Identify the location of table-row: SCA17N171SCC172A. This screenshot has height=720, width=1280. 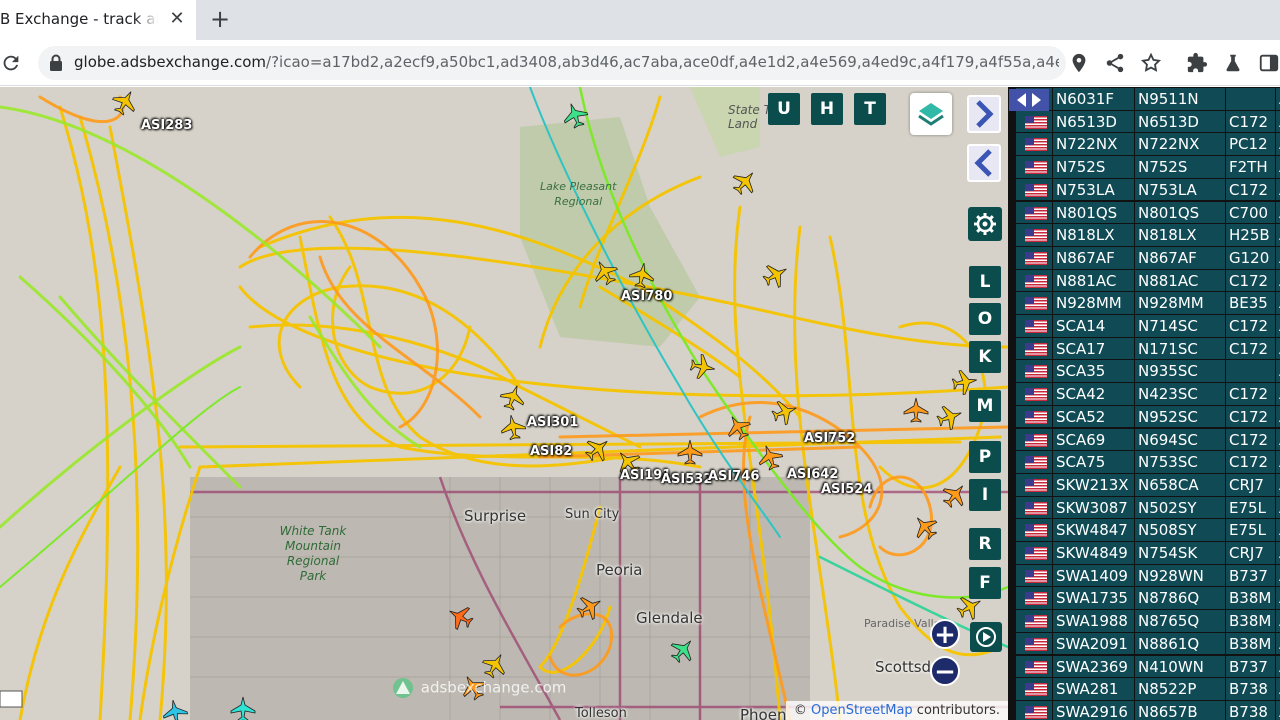
(1148, 349).